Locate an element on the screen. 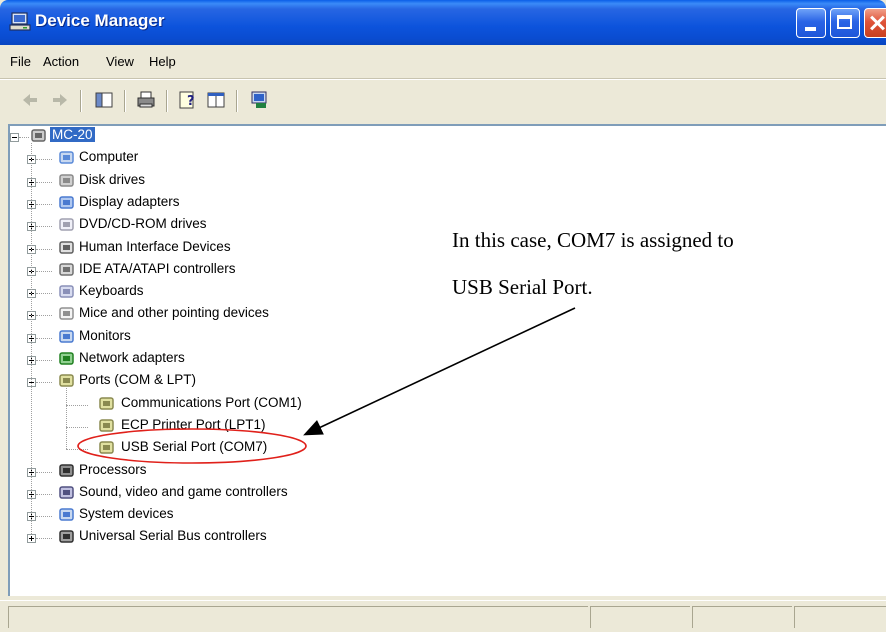 This screenshot has height=632, width=886. close-button is located at coordinates (875, 23).